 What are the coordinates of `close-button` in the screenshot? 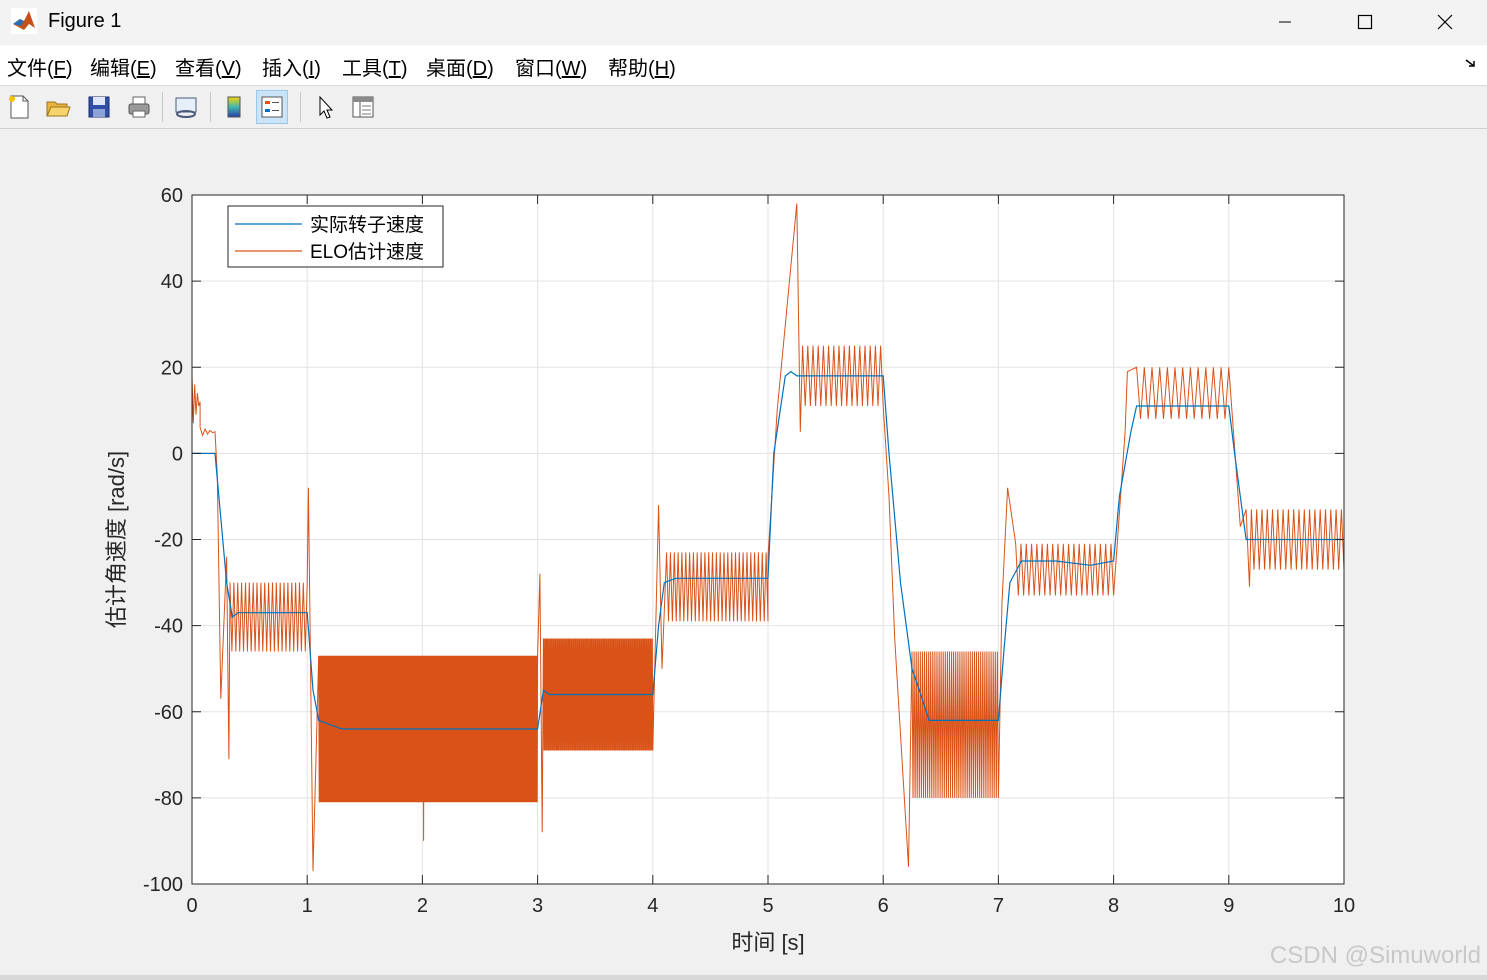 It's located at (1445, 22).